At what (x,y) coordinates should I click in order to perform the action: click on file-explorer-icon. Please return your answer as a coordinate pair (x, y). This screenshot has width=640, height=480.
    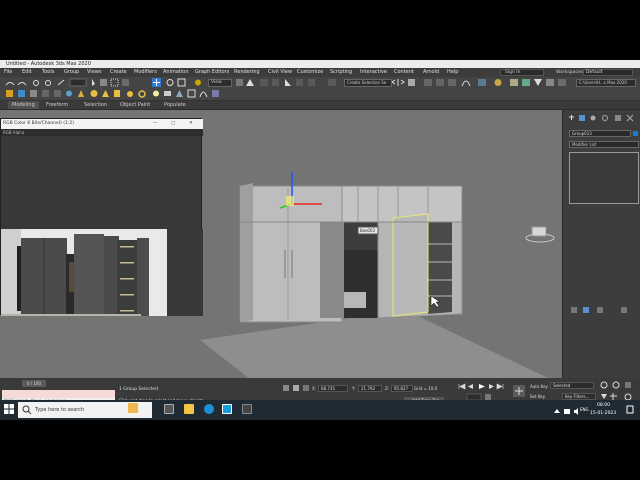
    Looking at the image, I should click on (189, 409).